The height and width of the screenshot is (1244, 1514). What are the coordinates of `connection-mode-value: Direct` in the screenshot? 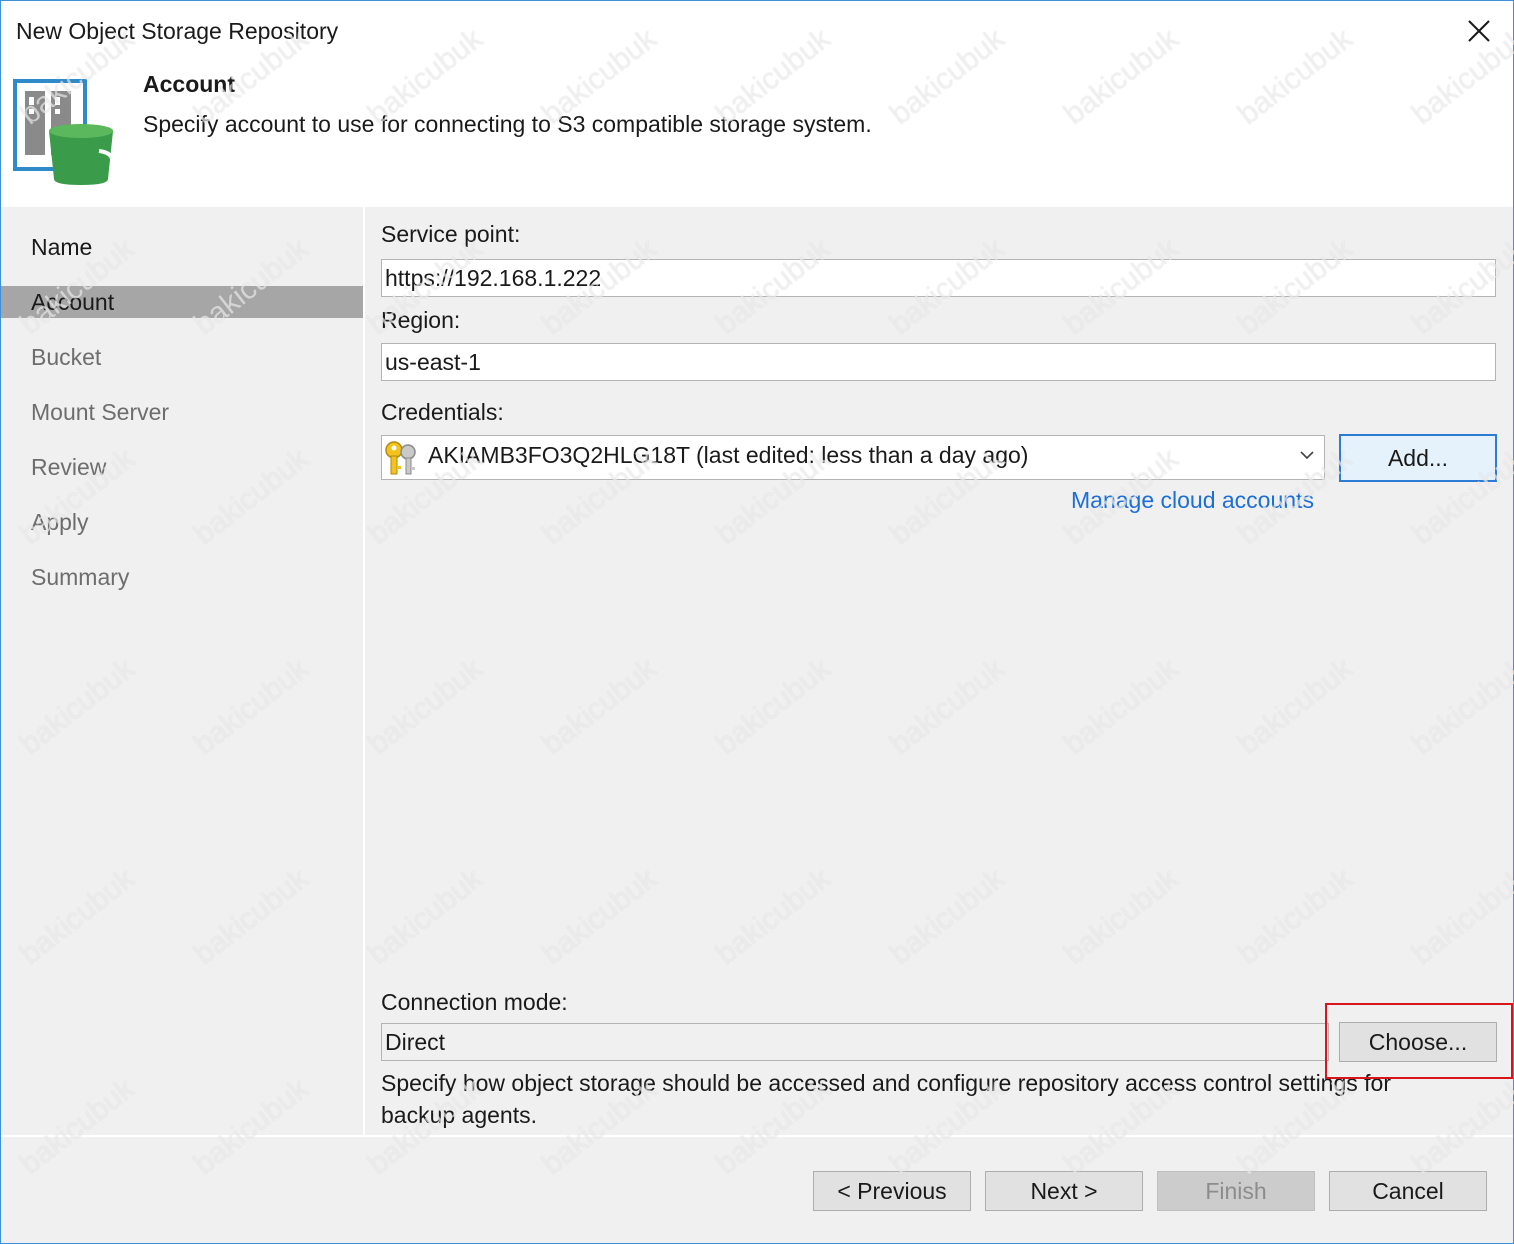 It's located at (855, 1042).